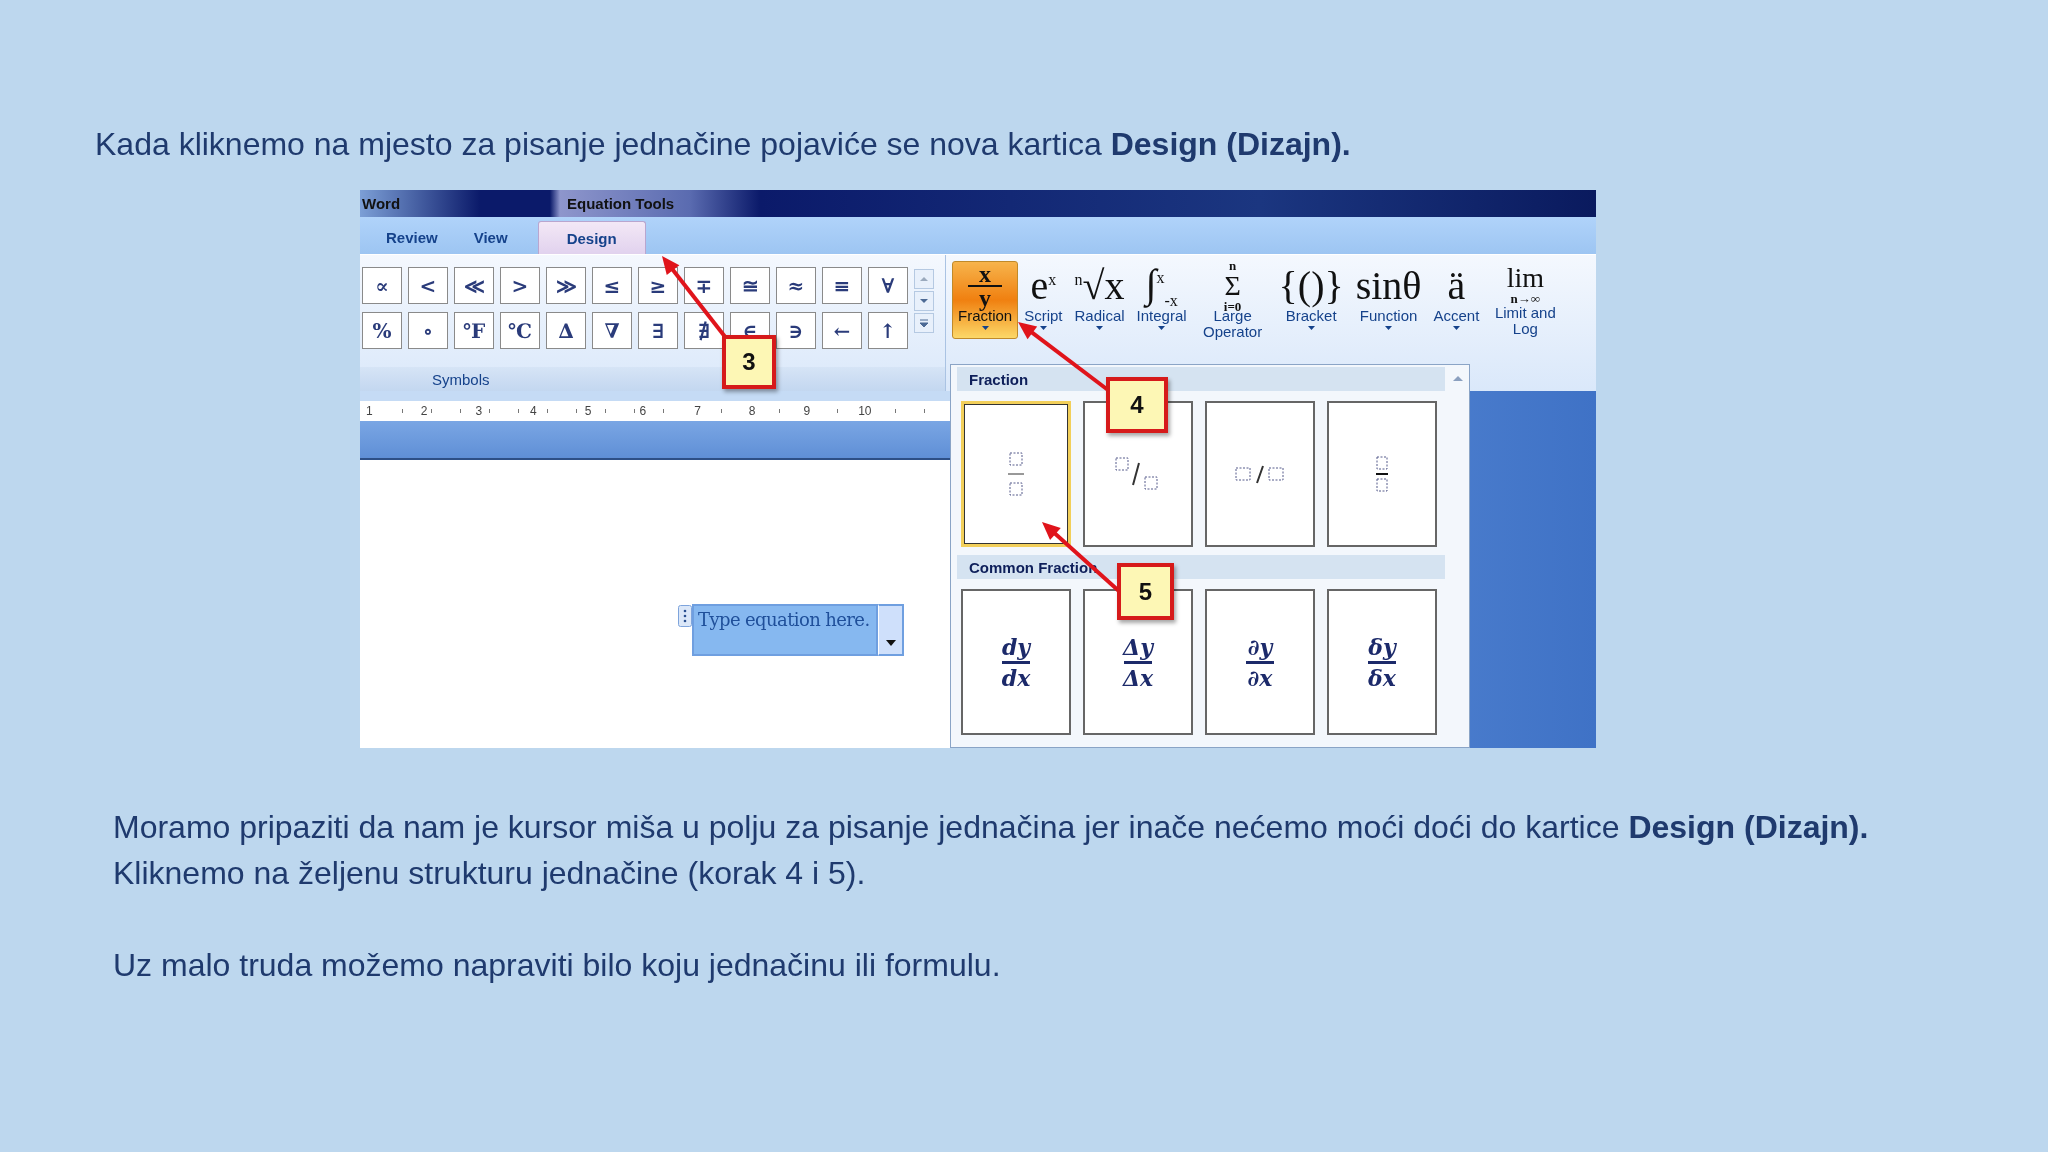  I want to click on symbol-button: ℃, so click(520, 330).